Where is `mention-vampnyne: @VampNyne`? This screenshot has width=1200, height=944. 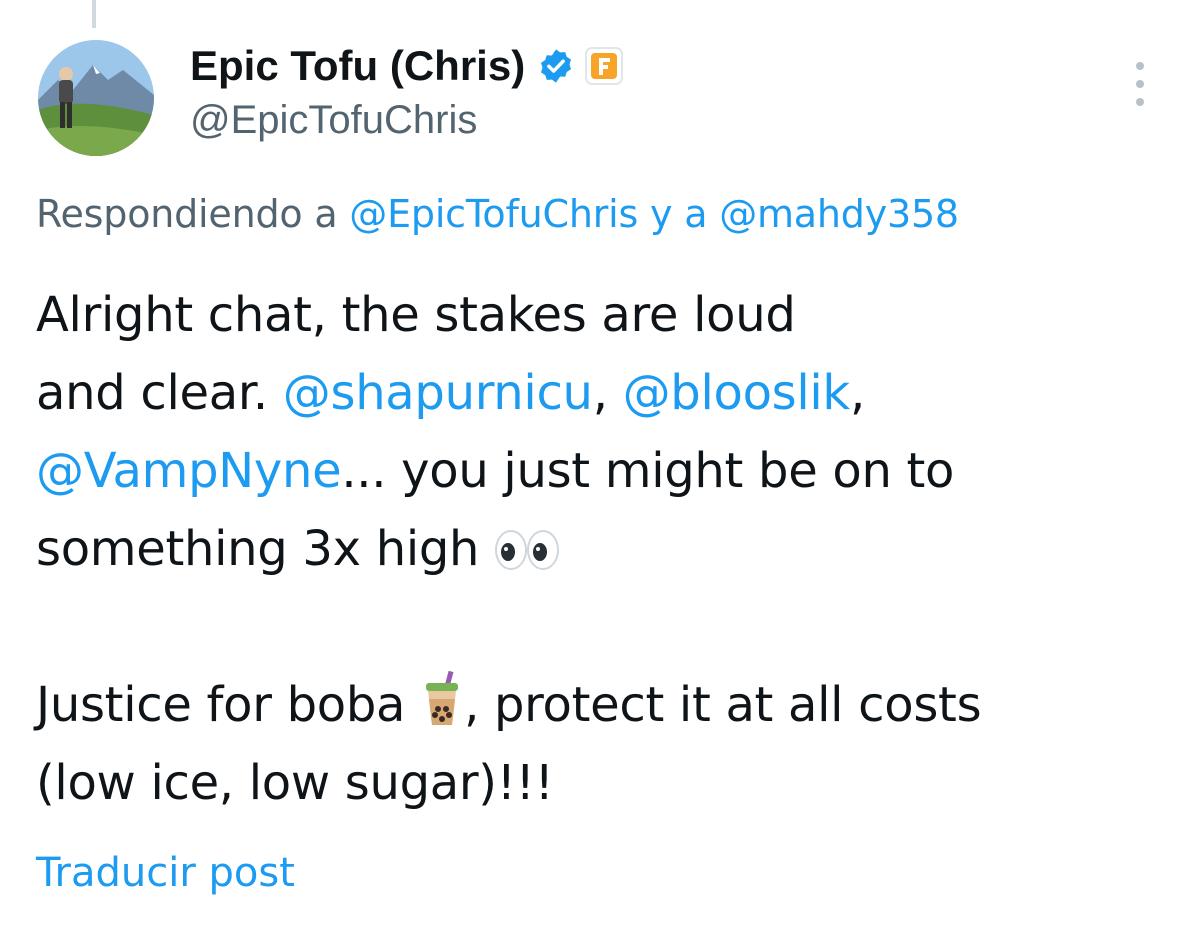
mention-vampnyne: @VampNyne is located at coordinates (189, 471).